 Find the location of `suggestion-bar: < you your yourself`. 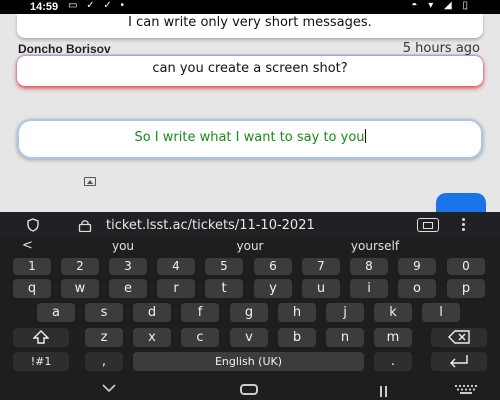

suggestion-bar: < you your yourself is located at coordinates (250, 246).